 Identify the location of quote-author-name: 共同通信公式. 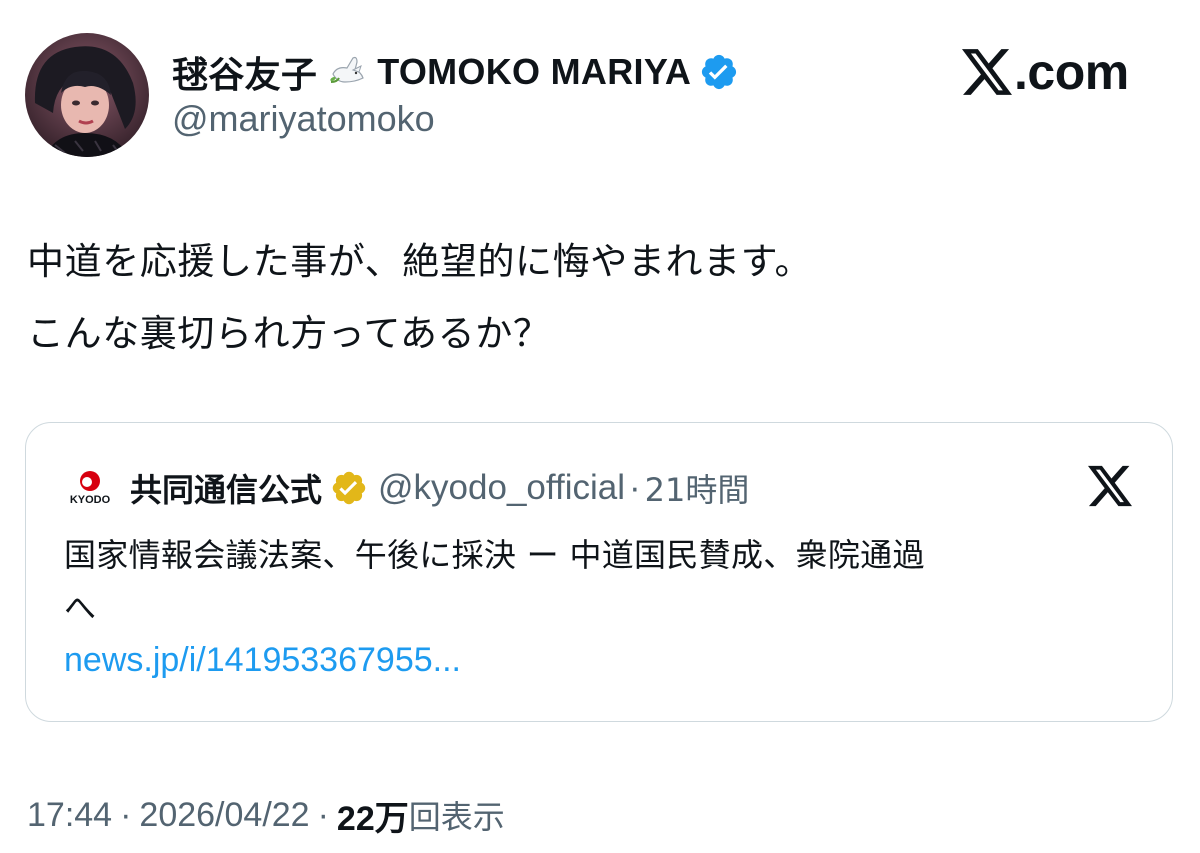
(226, 488).